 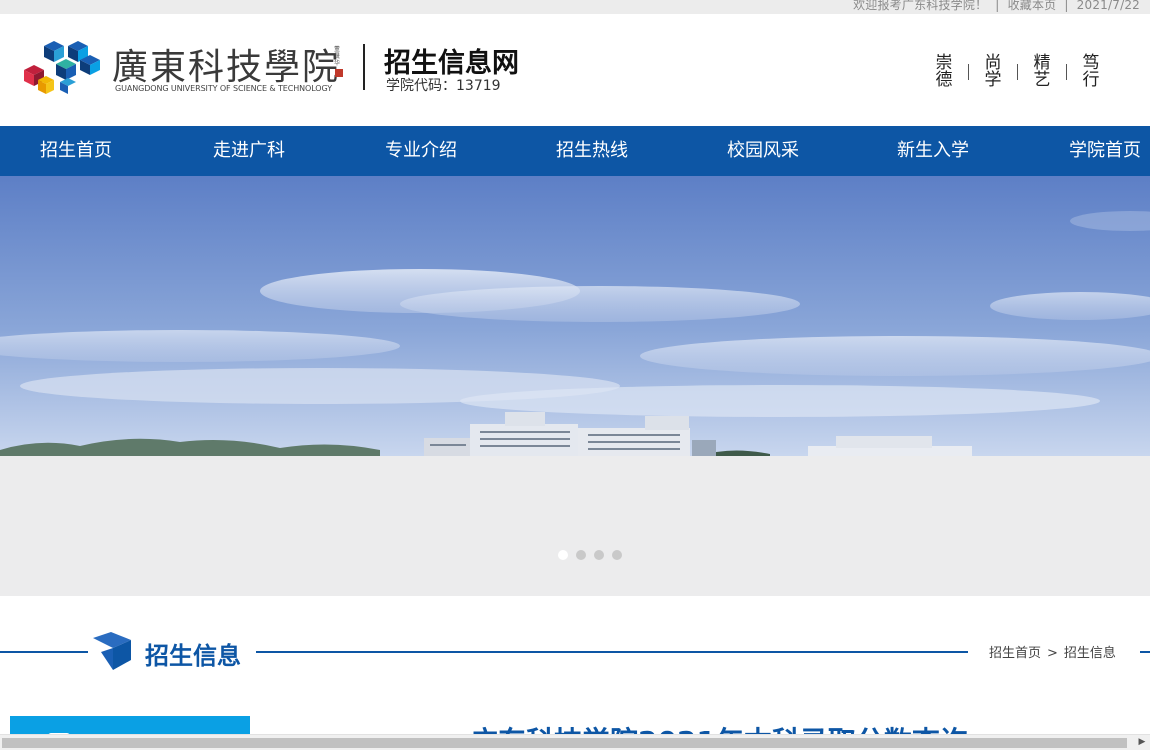 What do you see at coordinates (1042, 71) in the screenshot?
I see `motto-item: 精艺` at bounding box center [1042, 71].